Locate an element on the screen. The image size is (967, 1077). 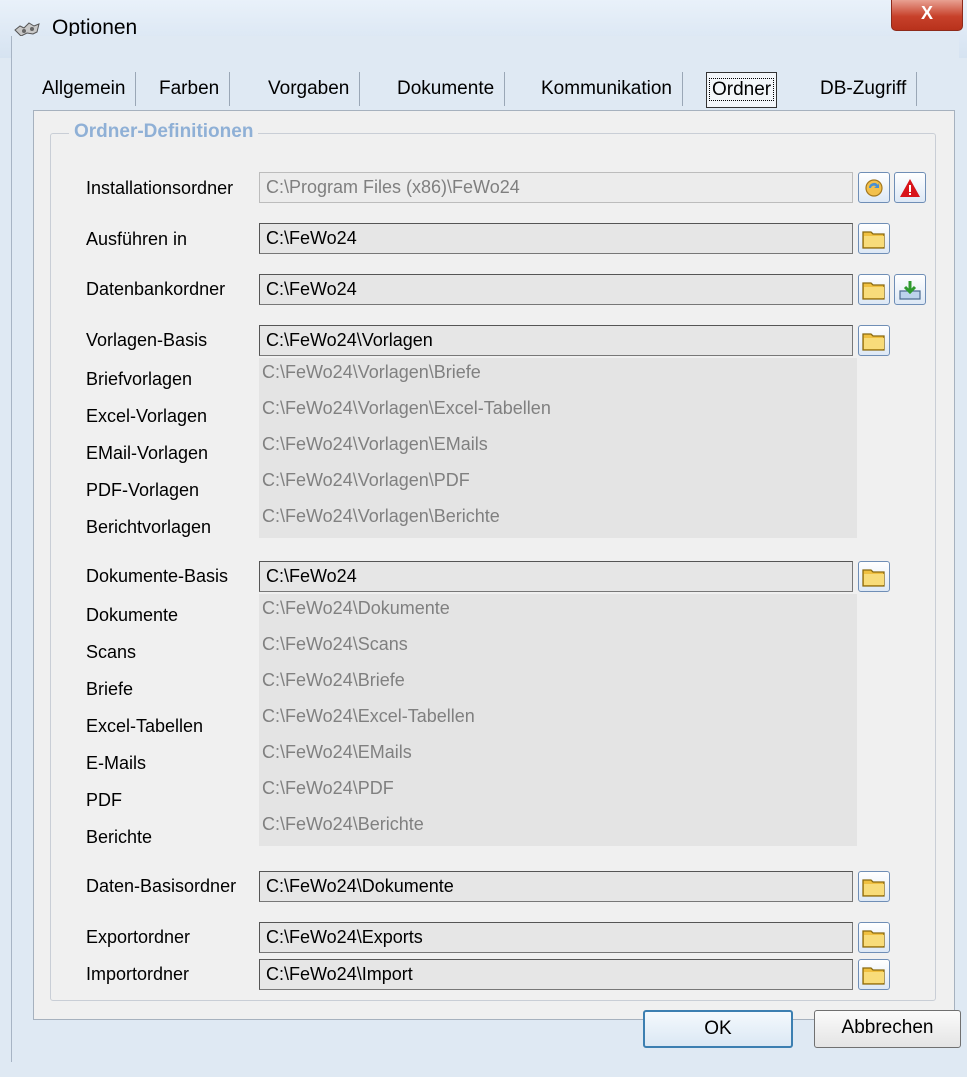
label-berichte: Berichte is located at coordinates (119, 837).